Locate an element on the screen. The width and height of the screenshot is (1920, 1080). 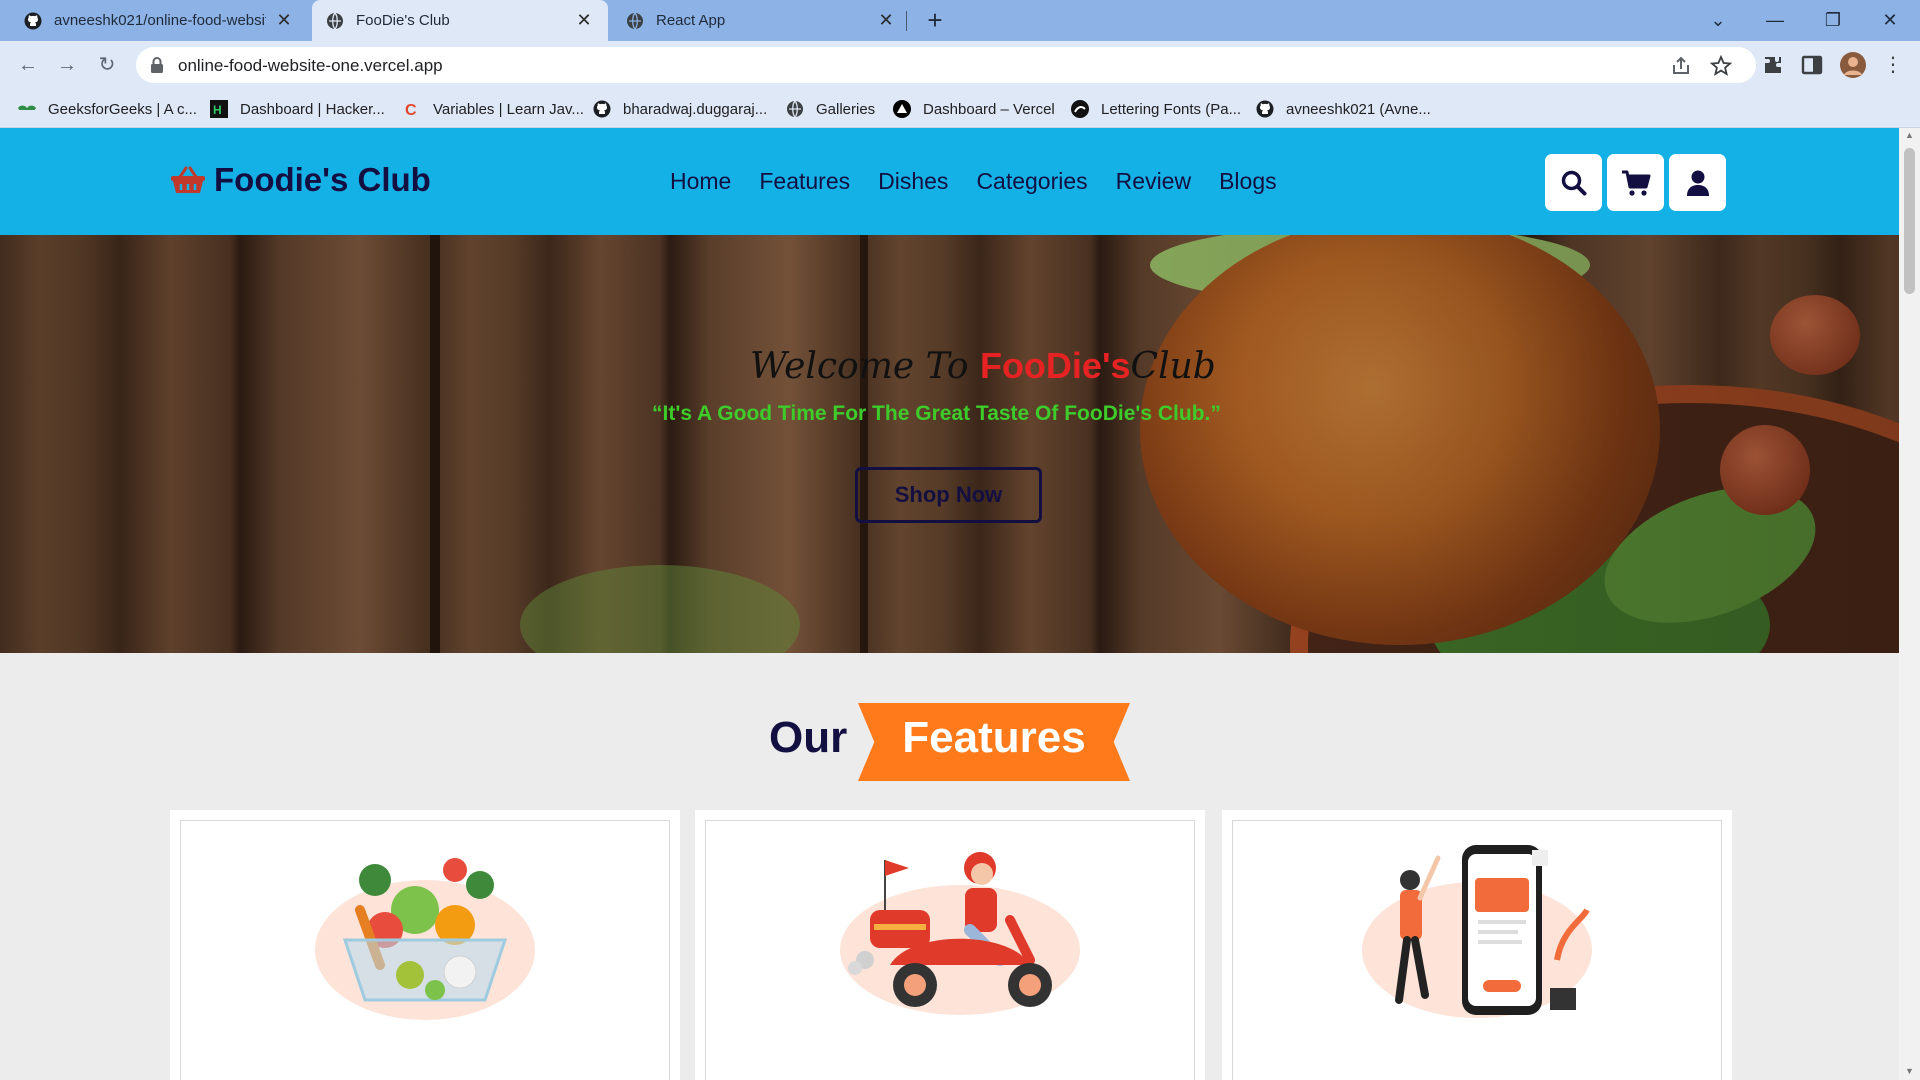
browser-tab-foodies: FooDie's Club ✕ is located at coordinates (460, 20).